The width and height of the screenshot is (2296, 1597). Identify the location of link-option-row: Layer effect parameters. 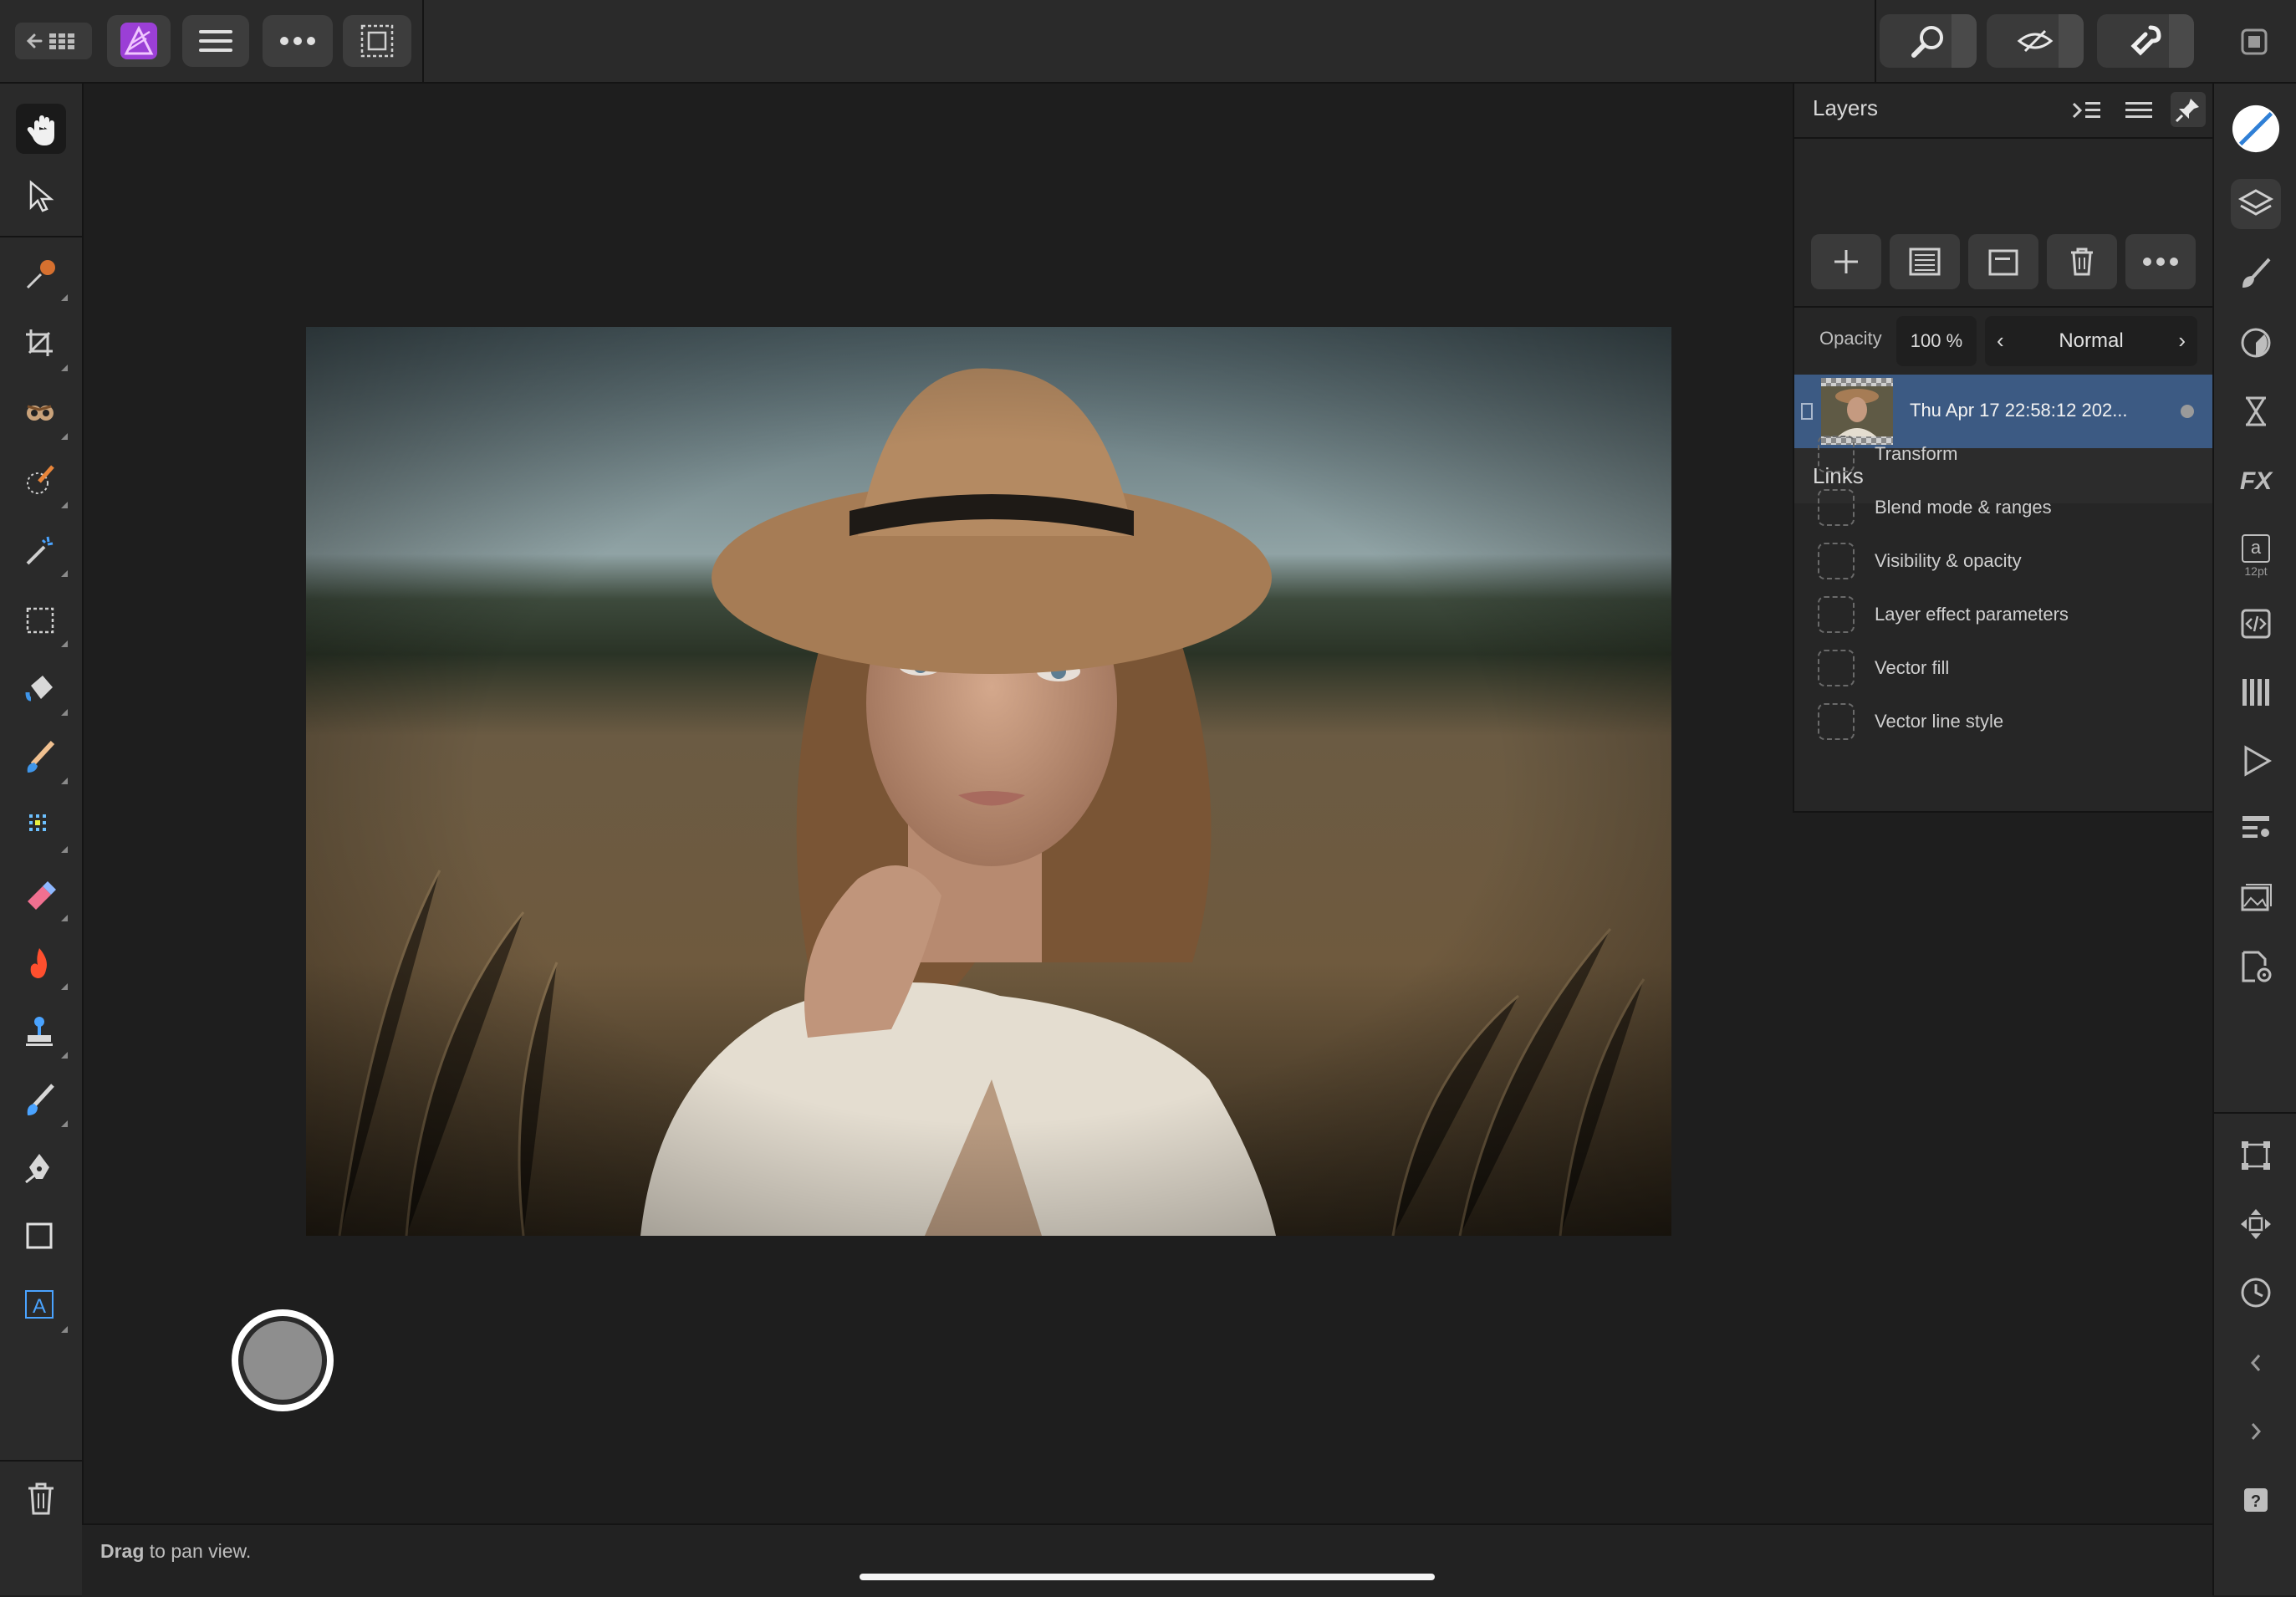
(1943, 614).